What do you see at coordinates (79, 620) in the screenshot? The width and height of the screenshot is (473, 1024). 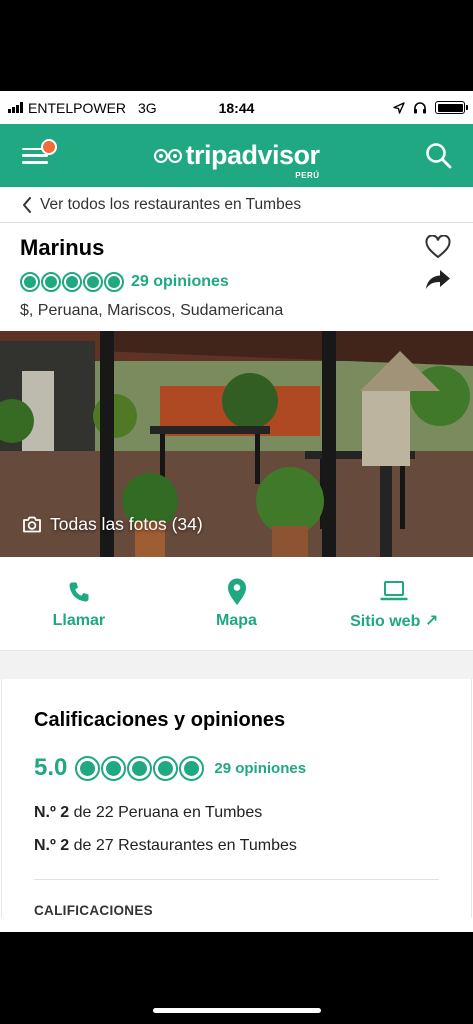 I see `call-label: Llamar` at bounding box center [79, 620].